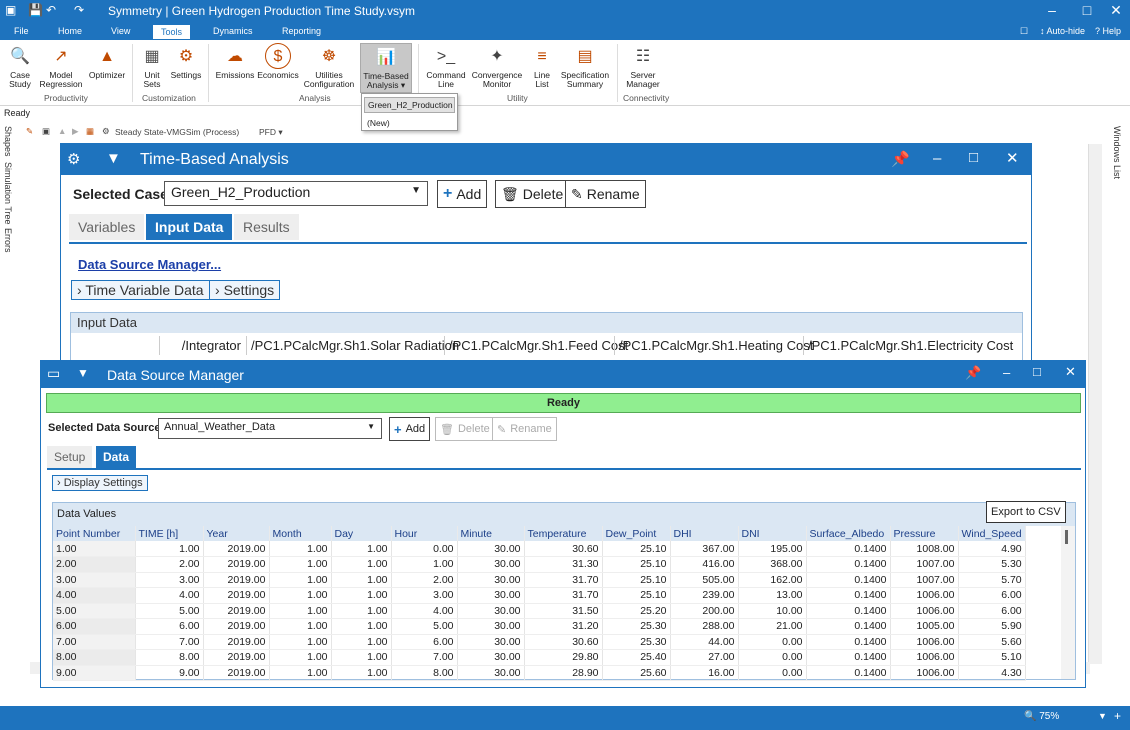  I want to click on column-header: Month, so click(300, 533).